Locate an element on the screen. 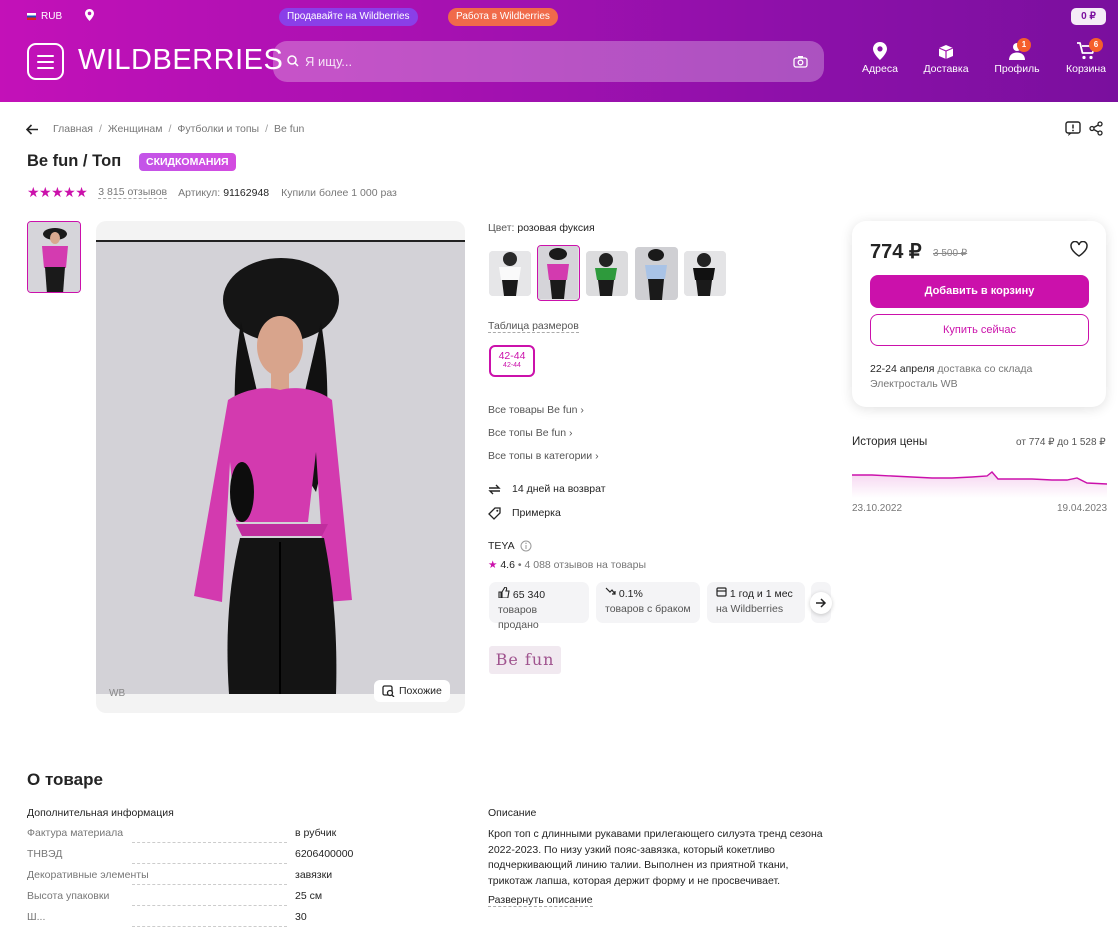 The width and height of the screenshot is (1118, 932). stat-sold: 65 340 товаров продано is located at coordinates (539, 606).